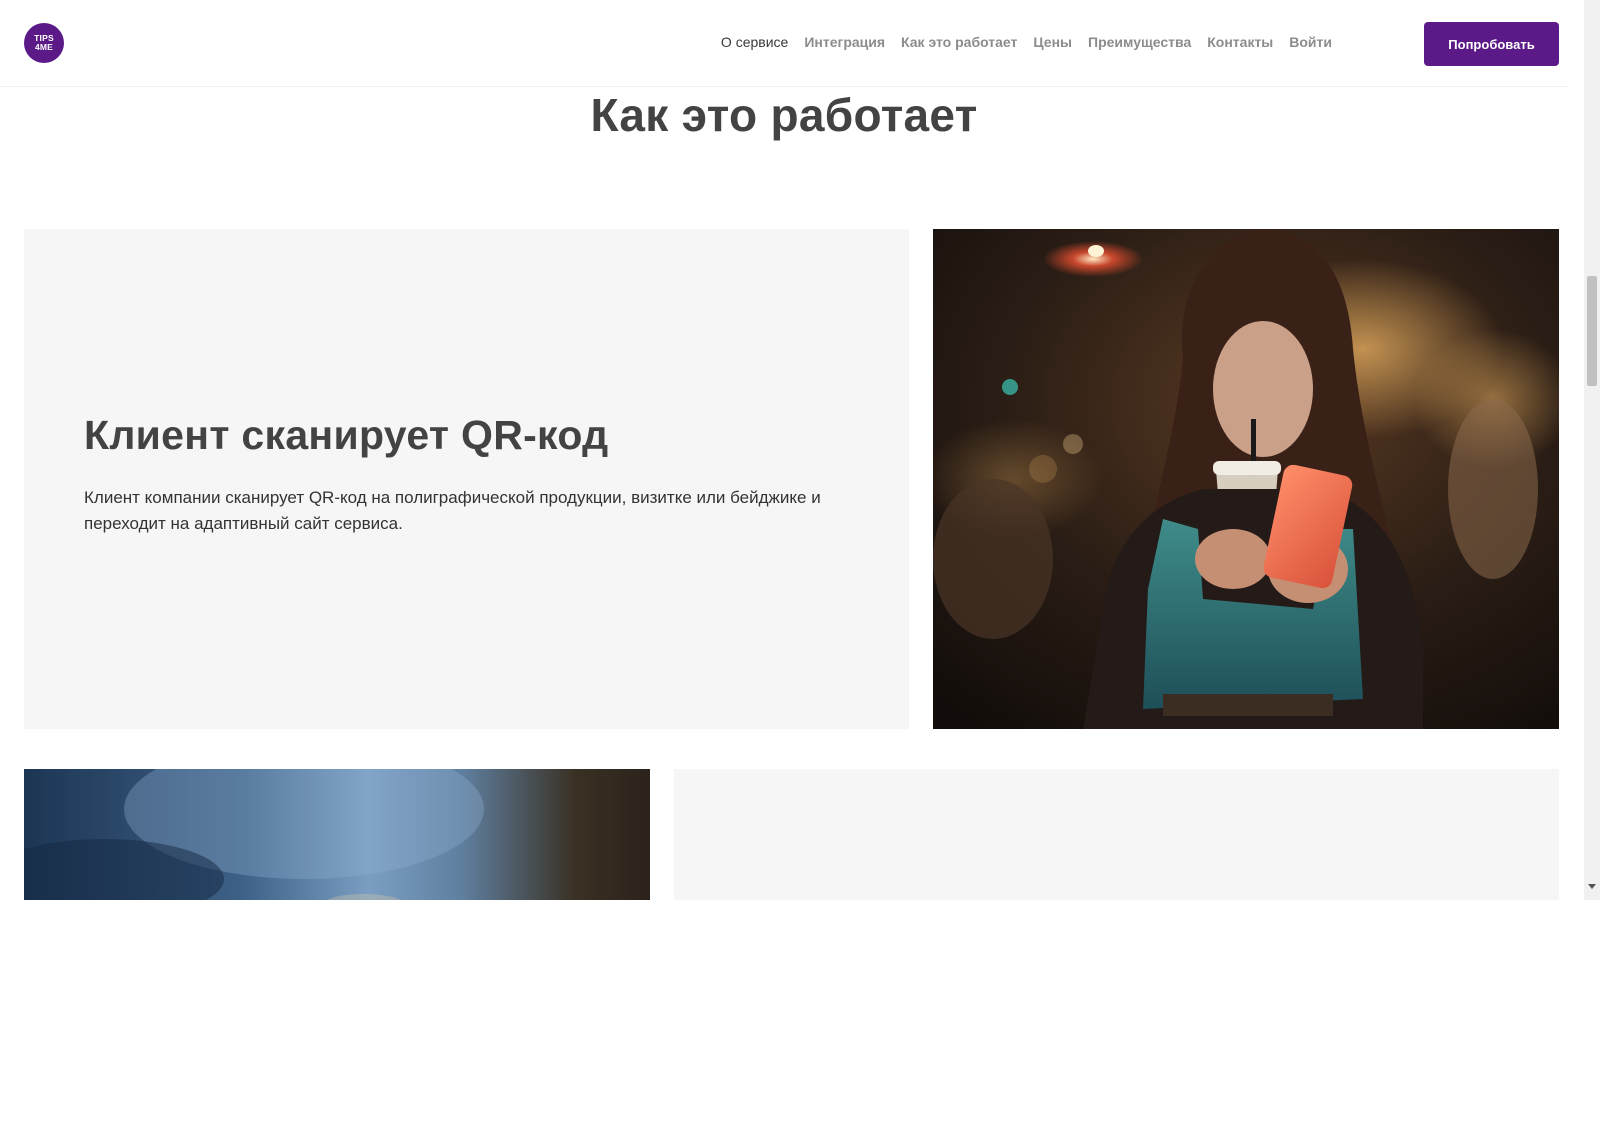 The image size is (1600, 1128). Describe the element at coordinates (1592, 886) in the screenshot. I see `scroll-down-arrow-icon` at that location.